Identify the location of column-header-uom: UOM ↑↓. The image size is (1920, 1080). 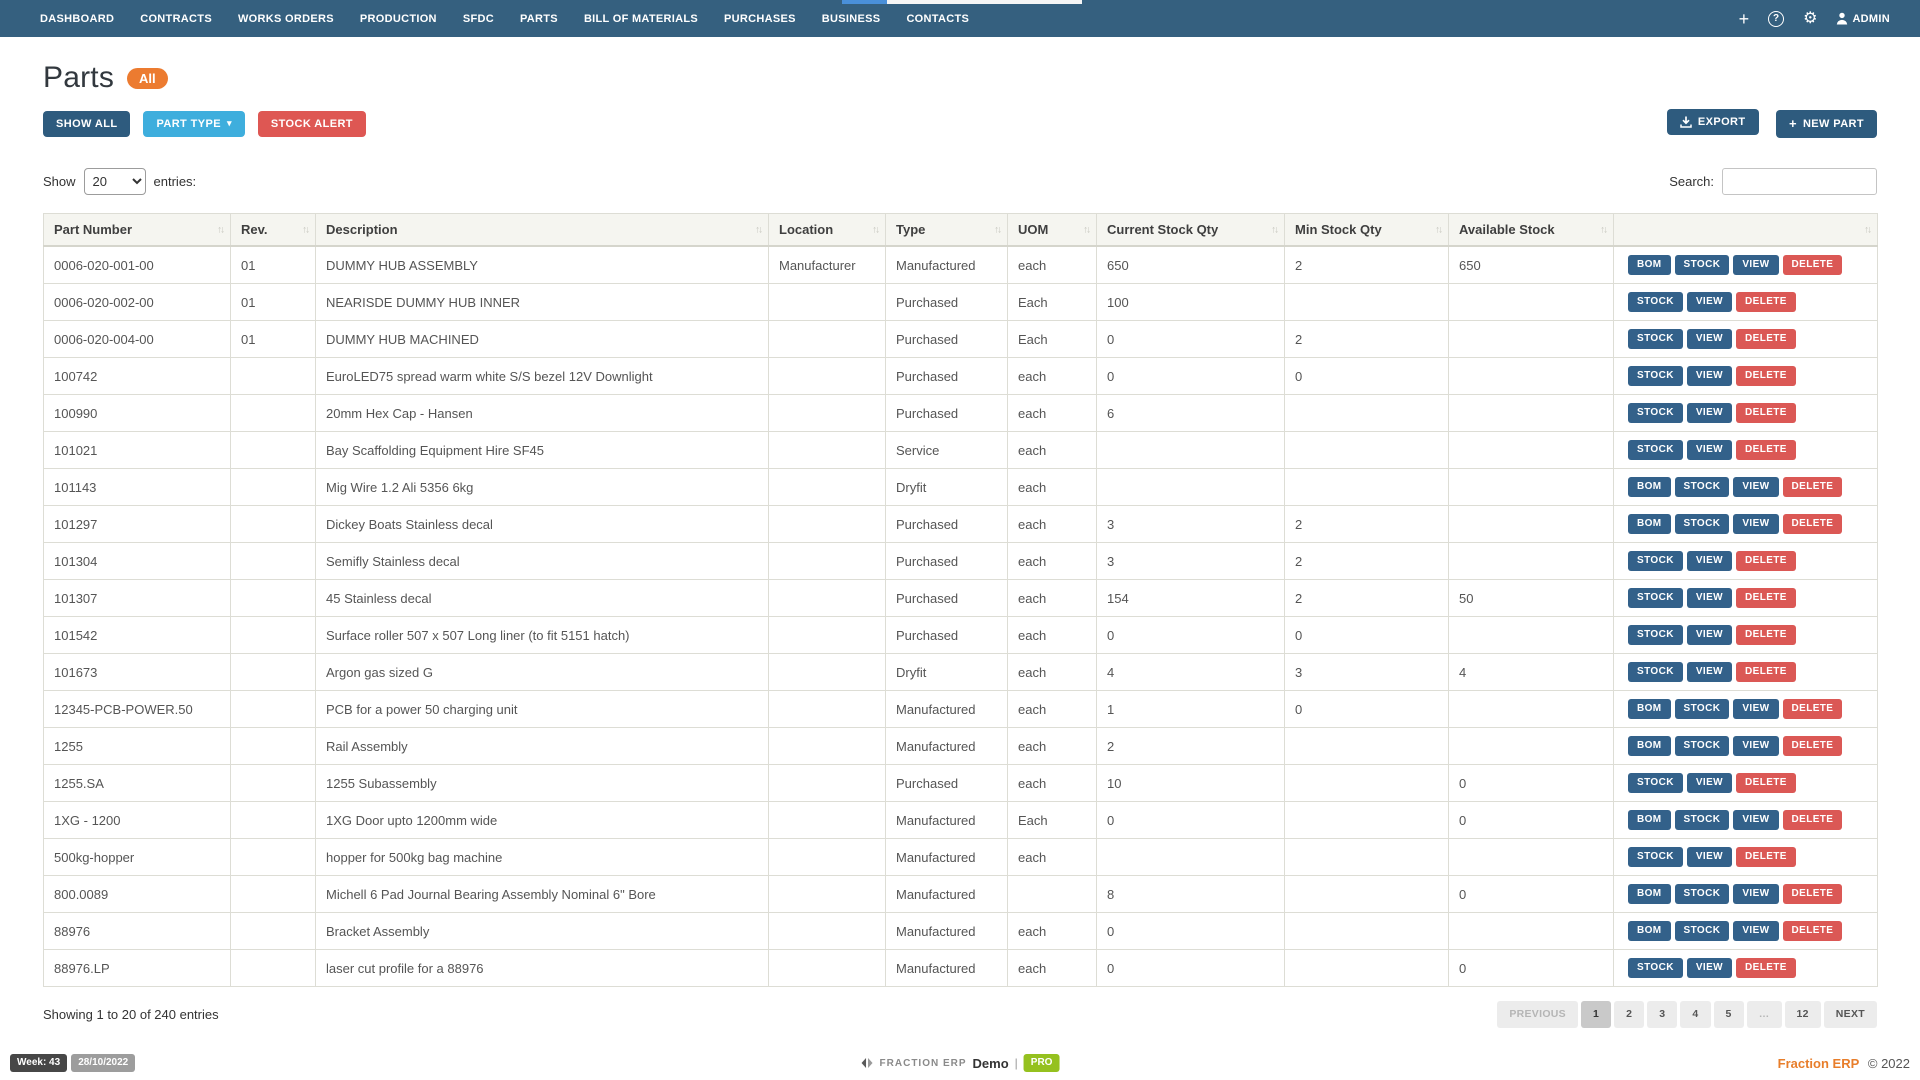
(1052, 230).